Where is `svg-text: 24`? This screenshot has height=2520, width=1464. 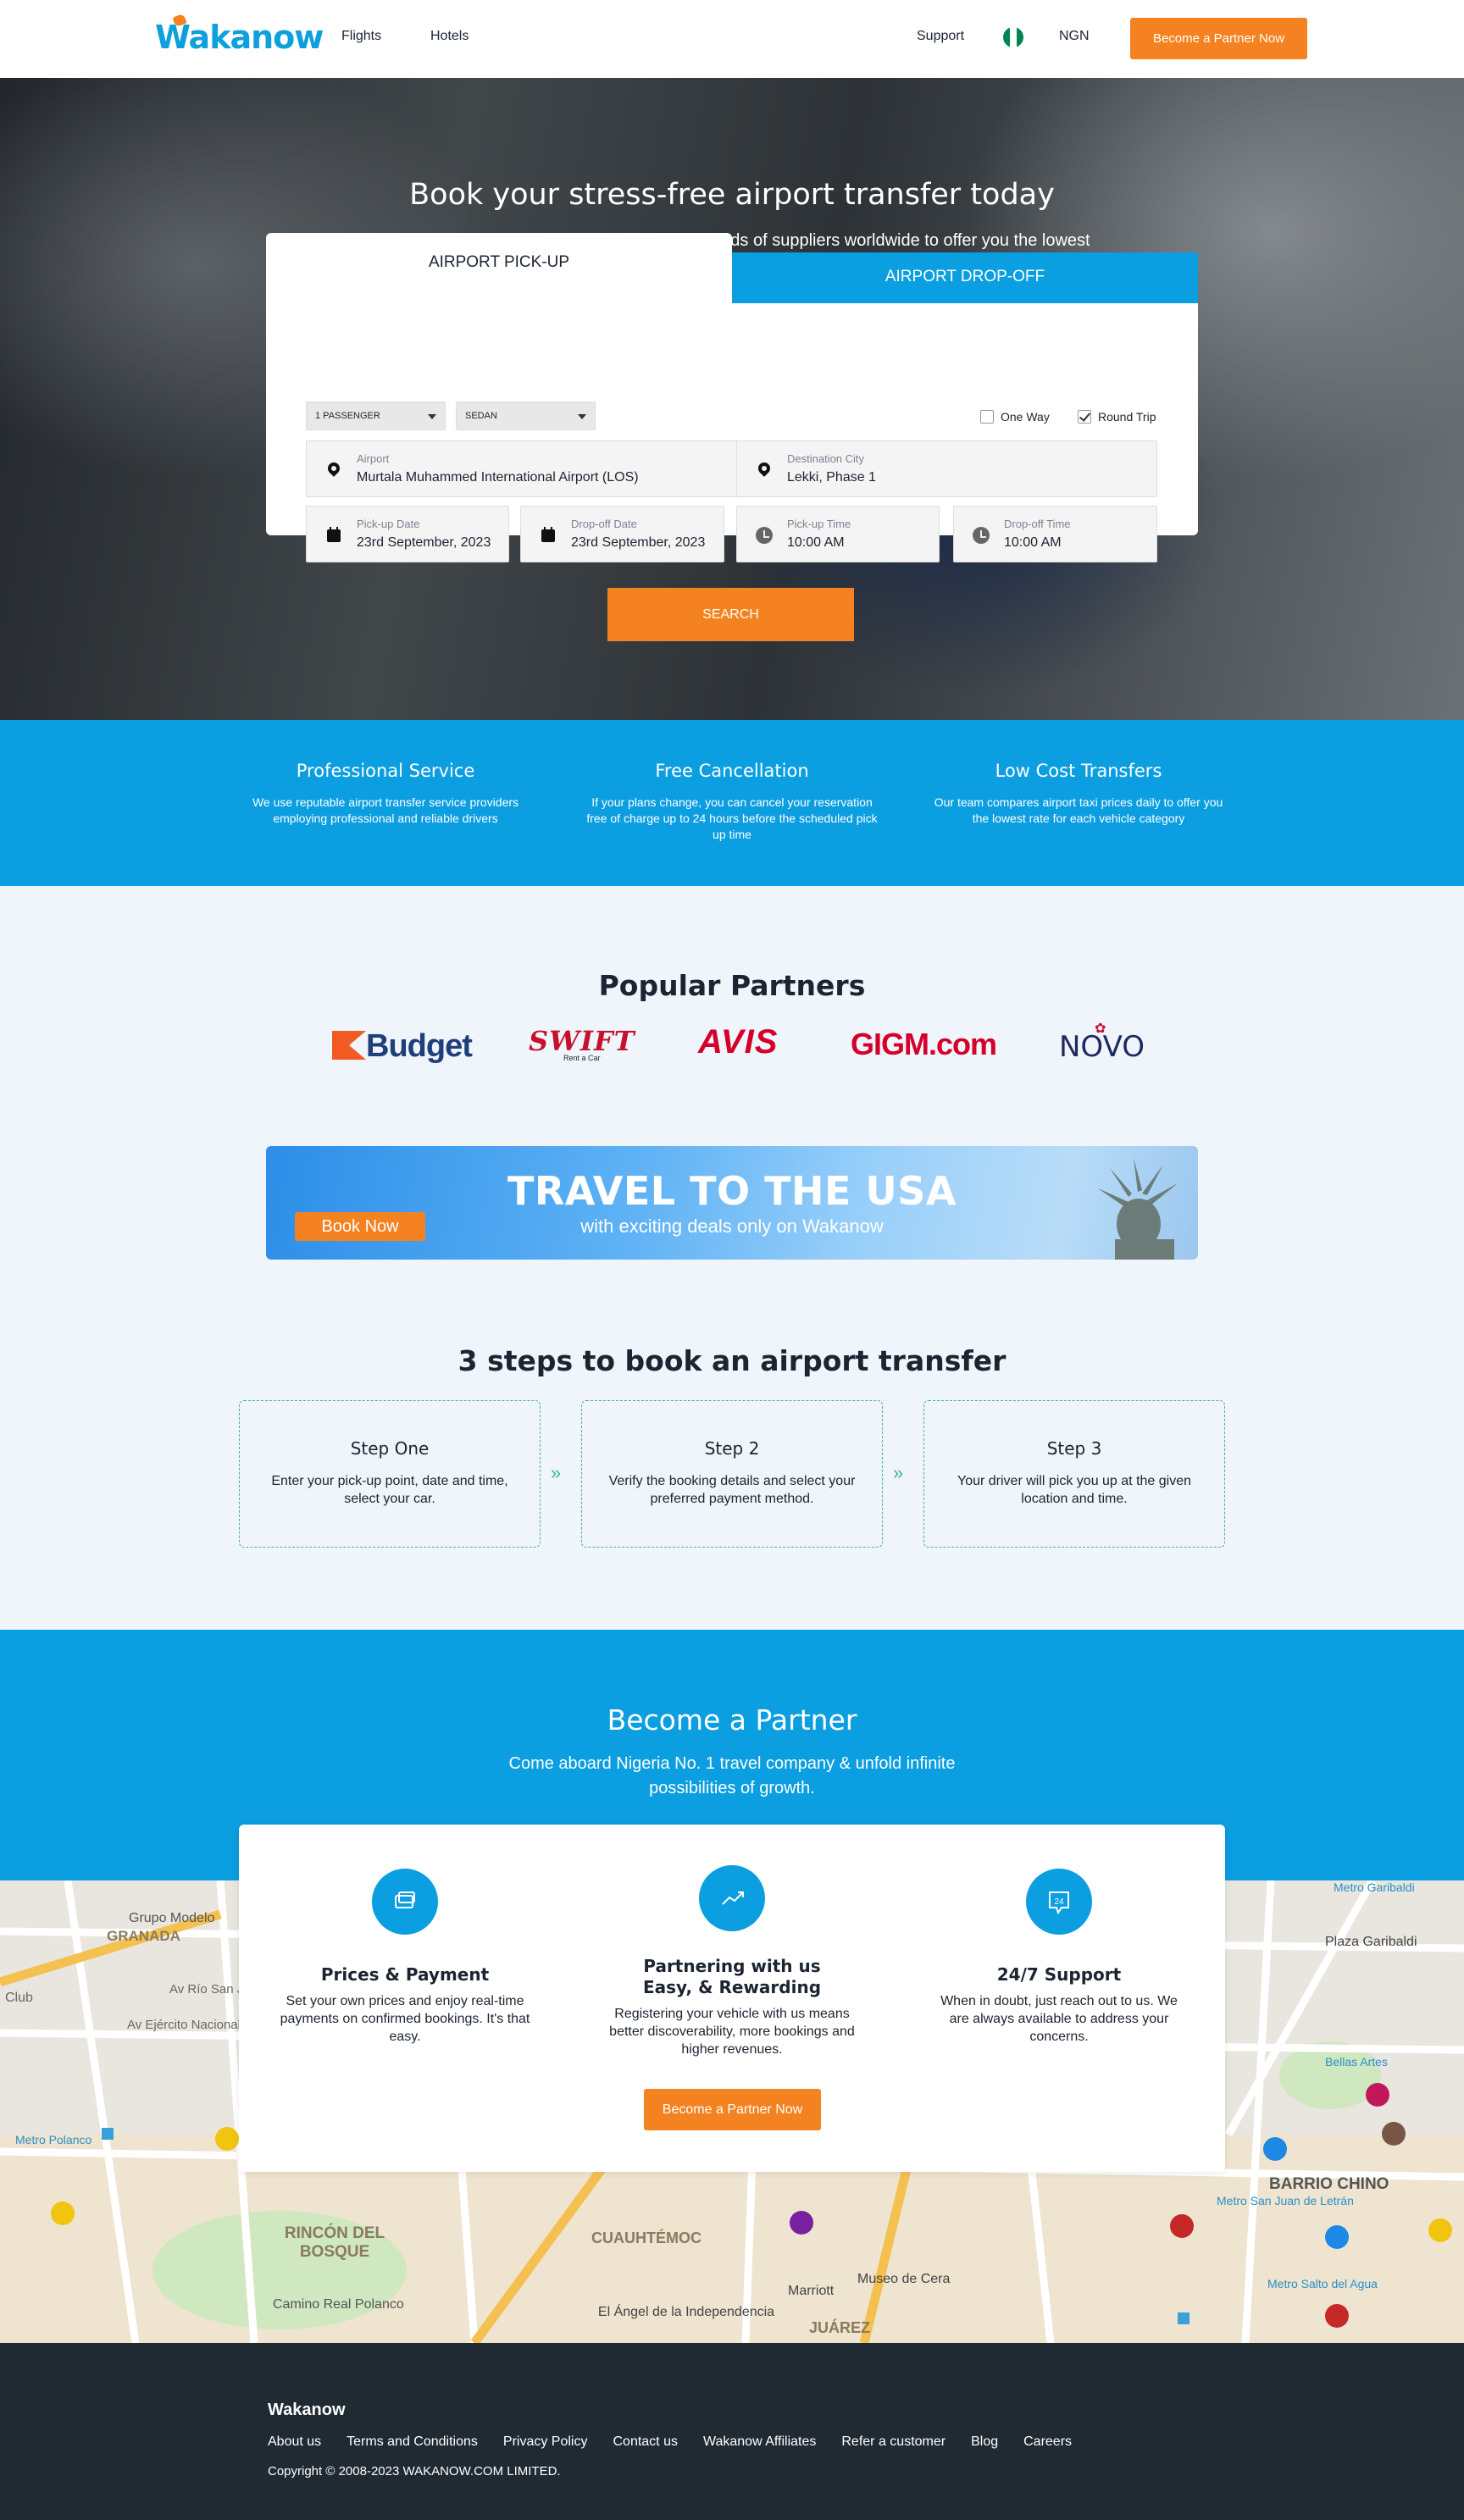
svg-text: 24 is located at coordinates (1059, 1902).